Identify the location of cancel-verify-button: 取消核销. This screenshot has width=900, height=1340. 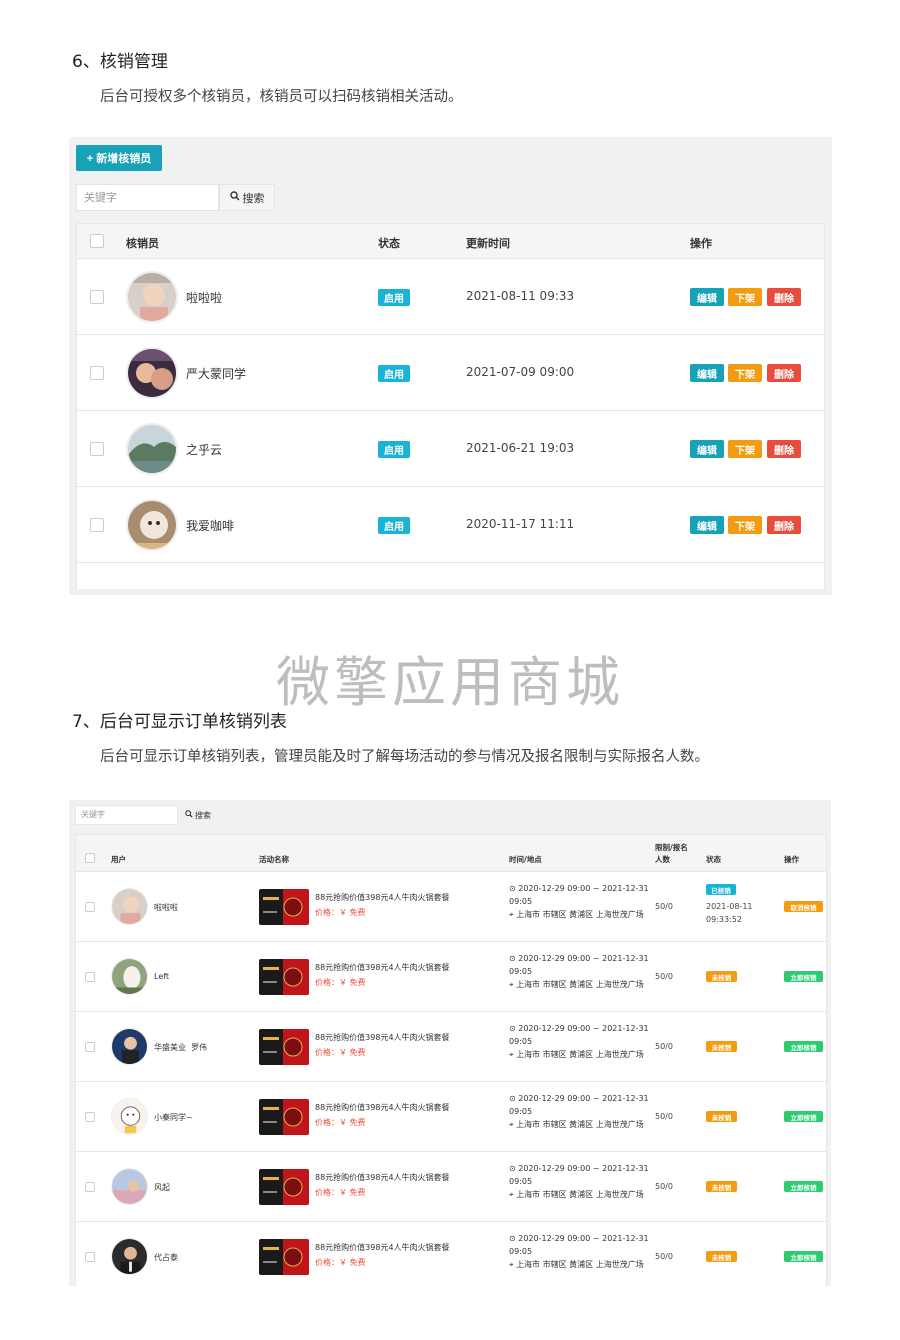
(803, 906).